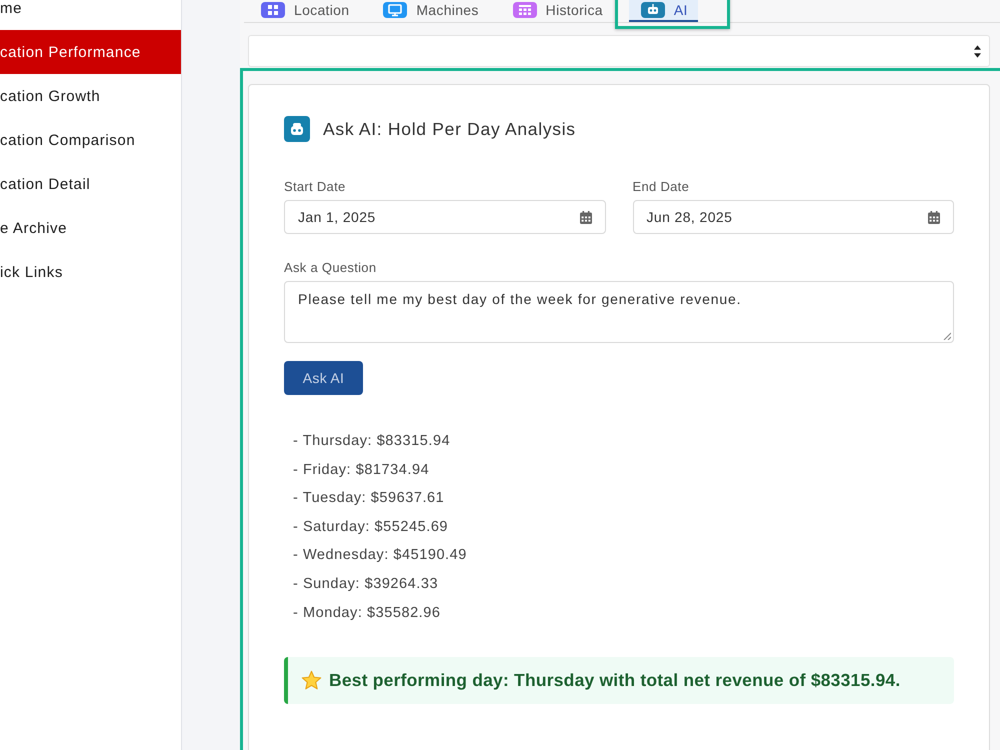 The height and width of the screenshot is (750, 1000). What do you see at coordinates (323, 378) in the screenshot?
I see `ask-ai-button: Ask AI` at bounding box center [323, 378].